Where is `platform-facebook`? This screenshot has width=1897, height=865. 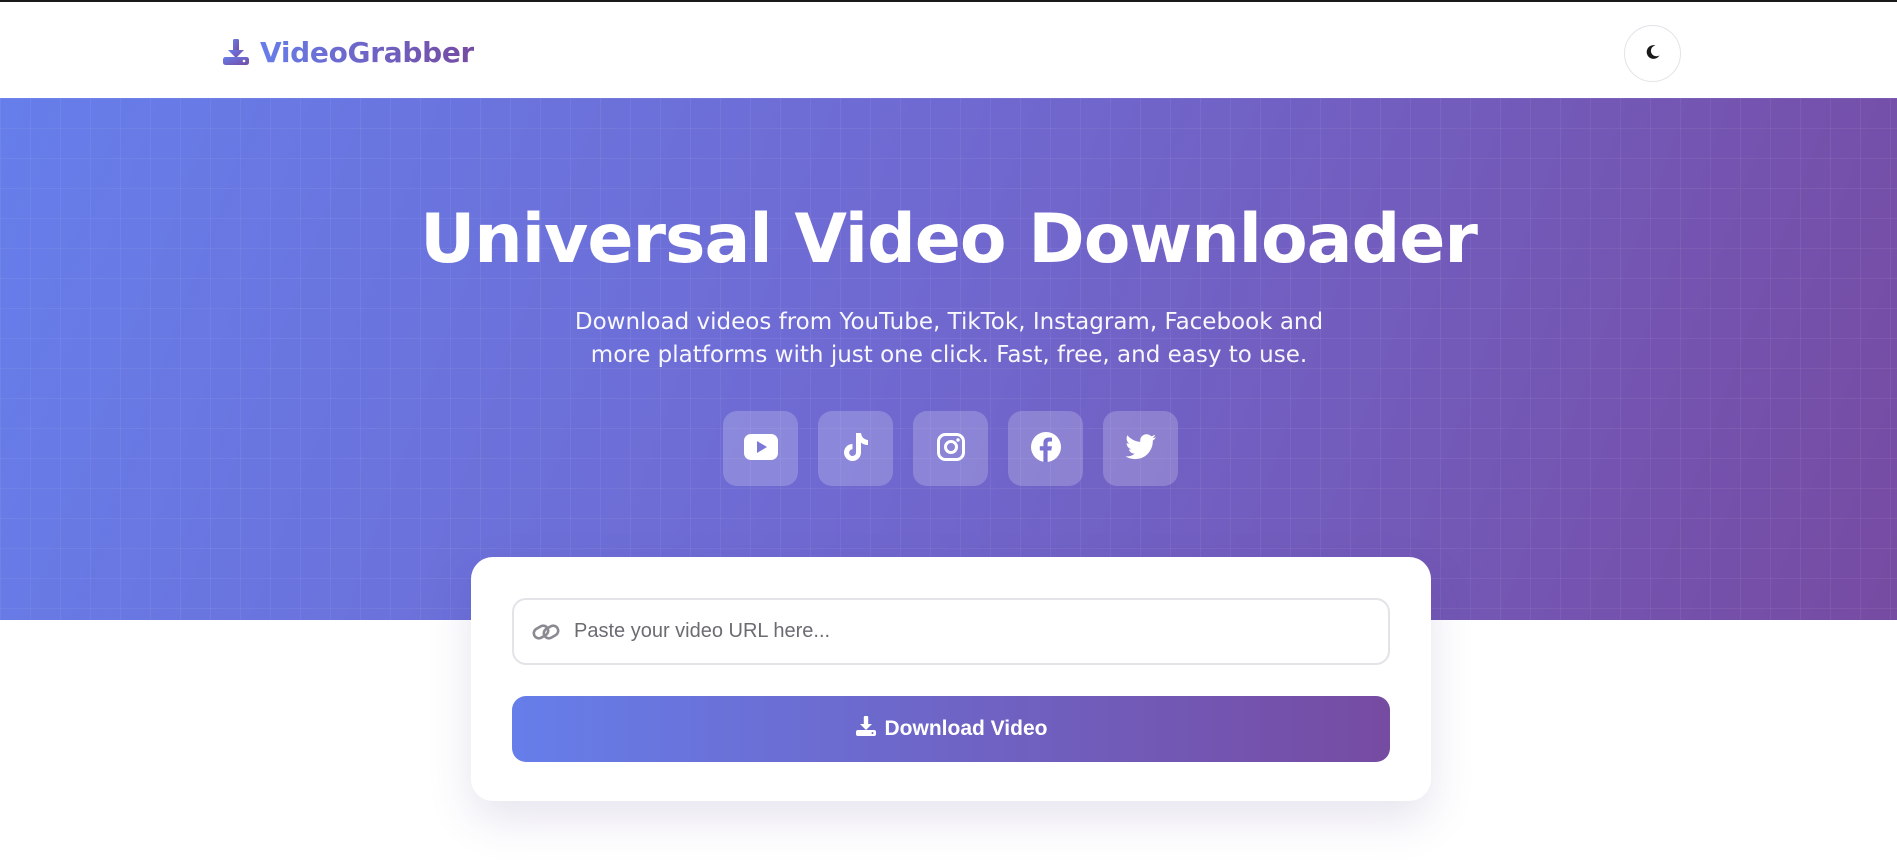 platform-facebook is located at coordinates (1045, 448).